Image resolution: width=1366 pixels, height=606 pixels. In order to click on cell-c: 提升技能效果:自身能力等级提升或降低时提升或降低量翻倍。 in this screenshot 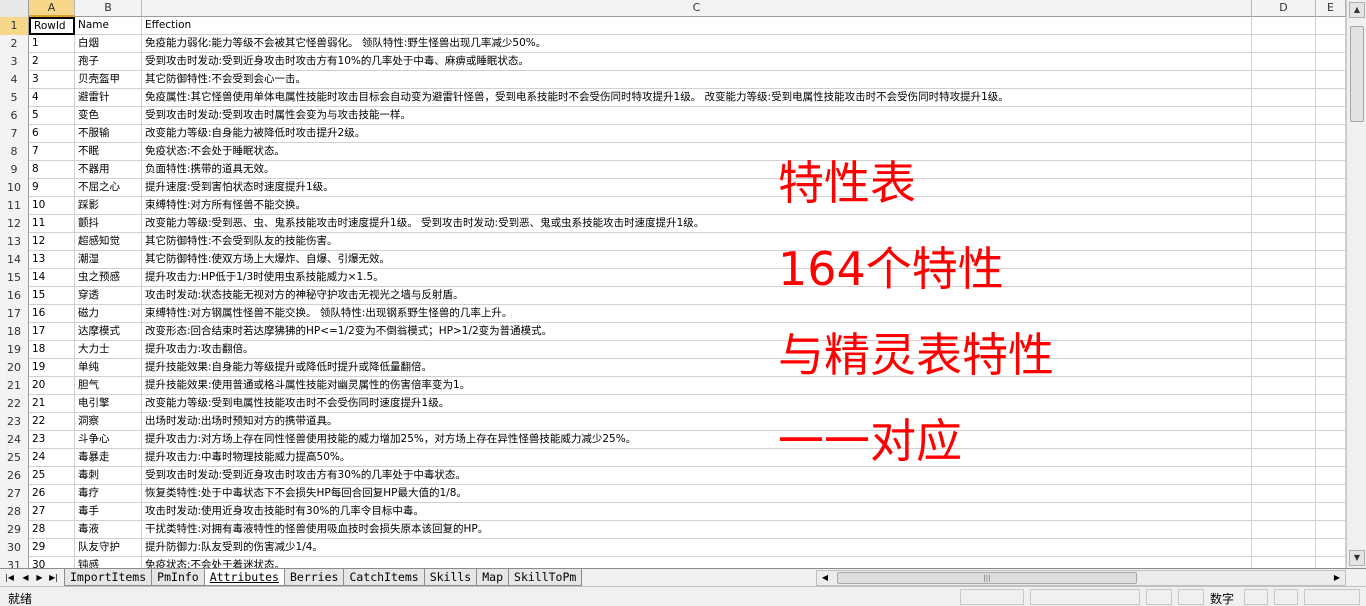, I will do `click(697, 368)`.